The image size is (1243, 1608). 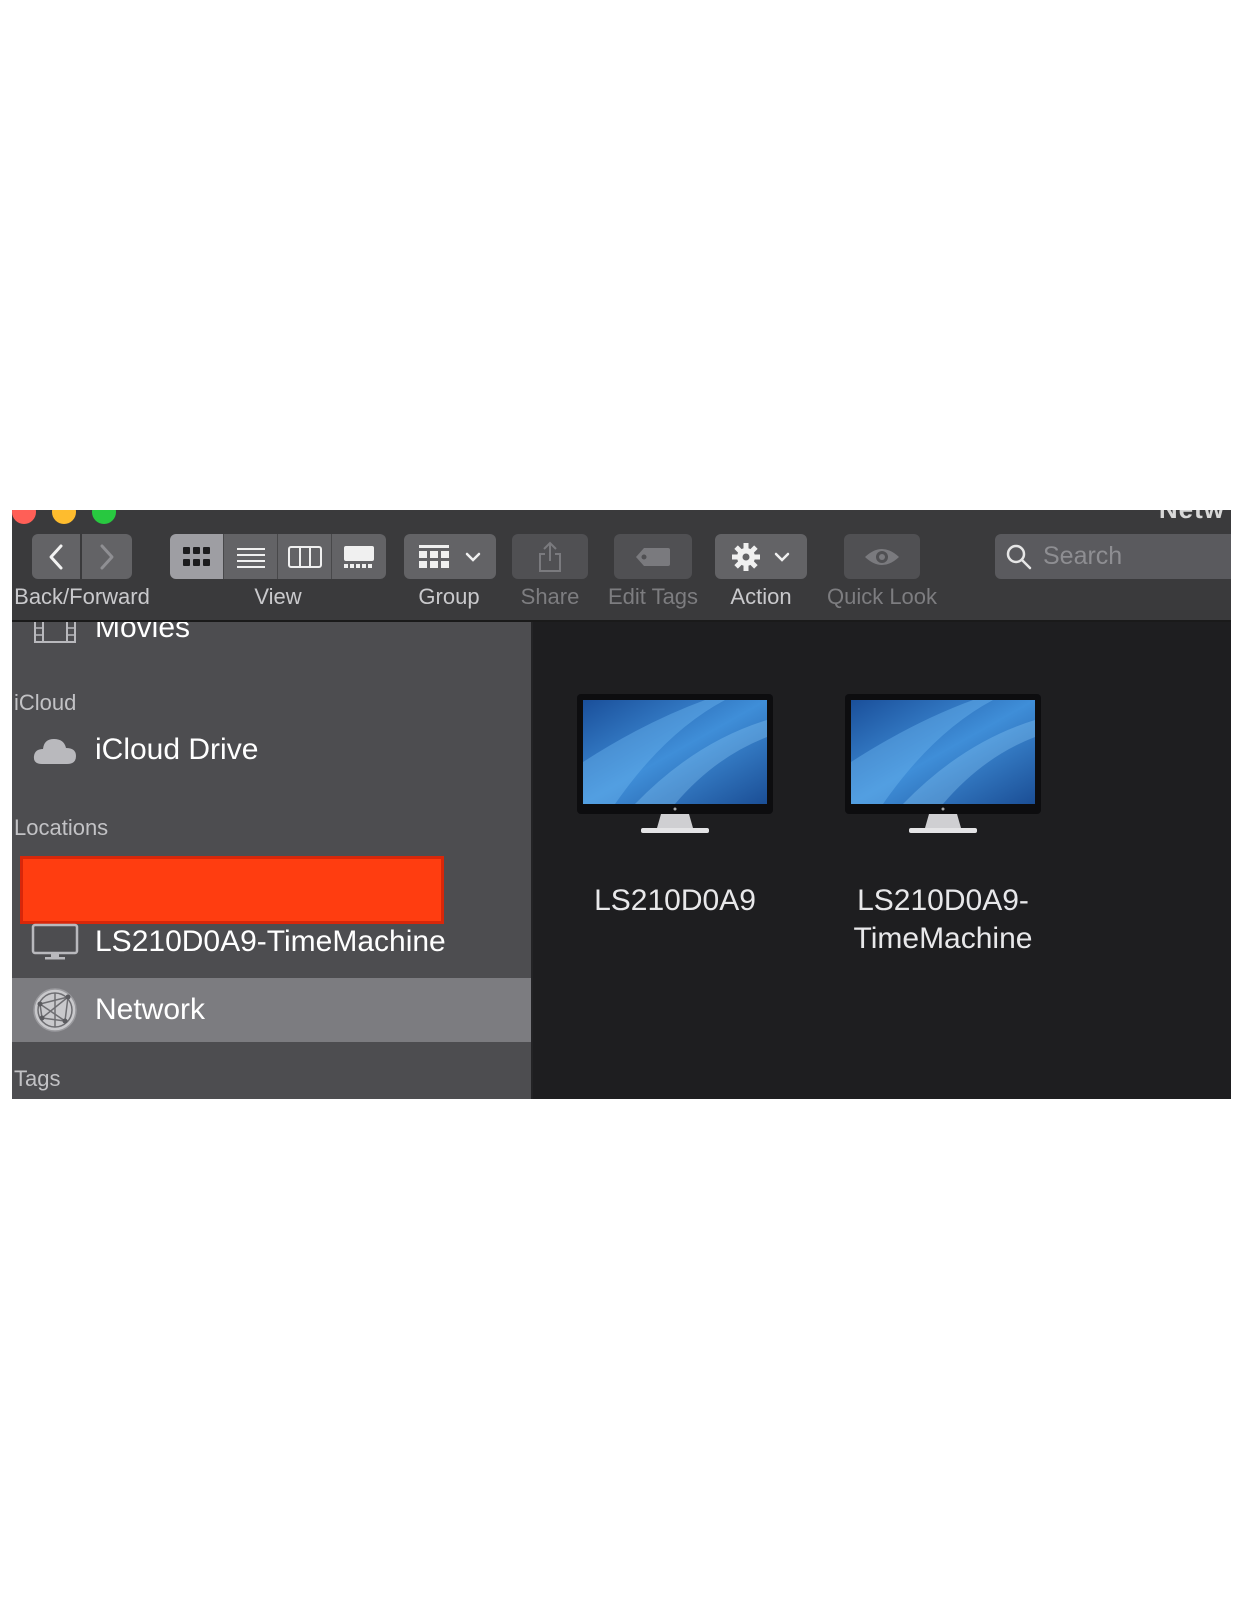 I want to click on sidebar-item-label: iCloud Drive, so click(x=177, y=749).